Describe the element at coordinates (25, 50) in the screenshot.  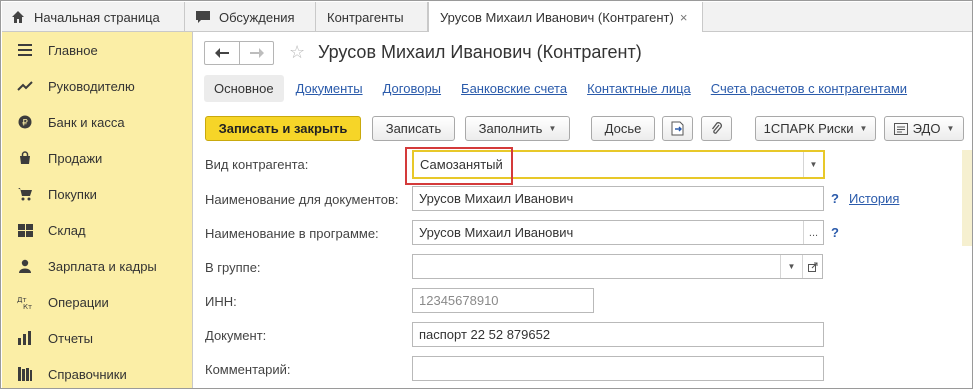
I see `menu-icon` at that location.